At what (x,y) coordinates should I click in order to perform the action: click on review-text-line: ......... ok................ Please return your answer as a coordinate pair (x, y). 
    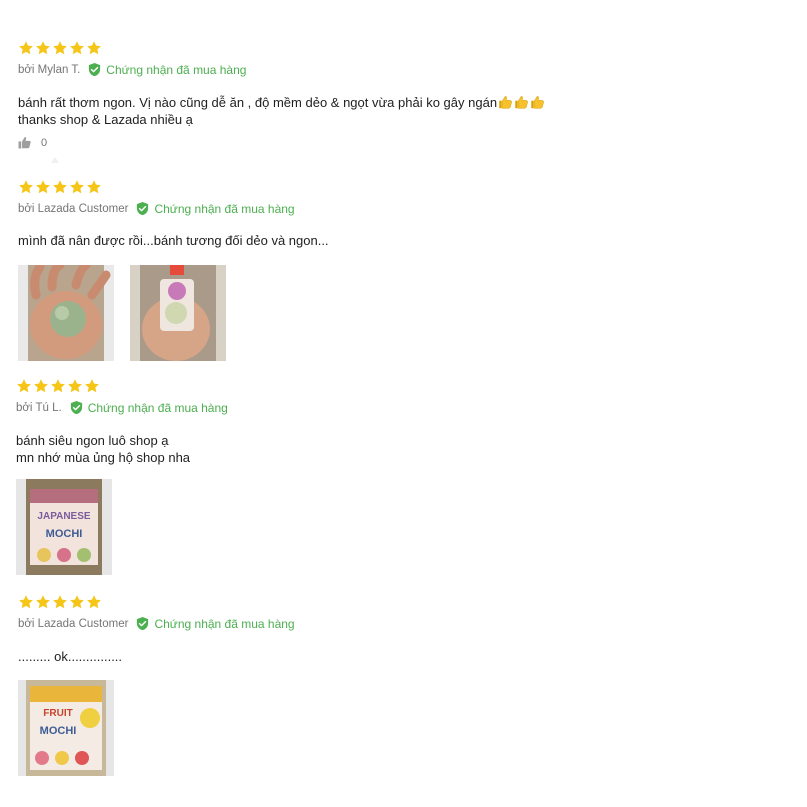
    Looking at the image, I should click on (70, 656).